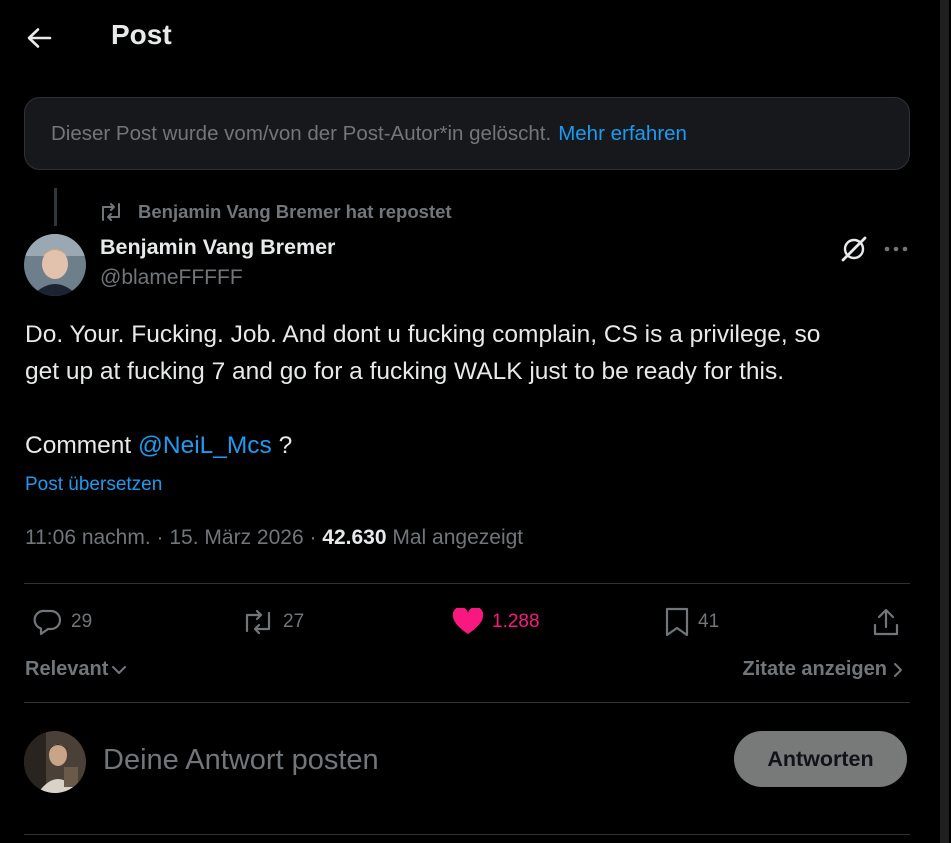 Image resolution: width=951 pixels, height=843 pixels. What do you see at coordinates (465, 445) in the screenshot?
I see `post-comment-line: Comment @NeiL_Mcs ?` at bounding box center [465, 445].